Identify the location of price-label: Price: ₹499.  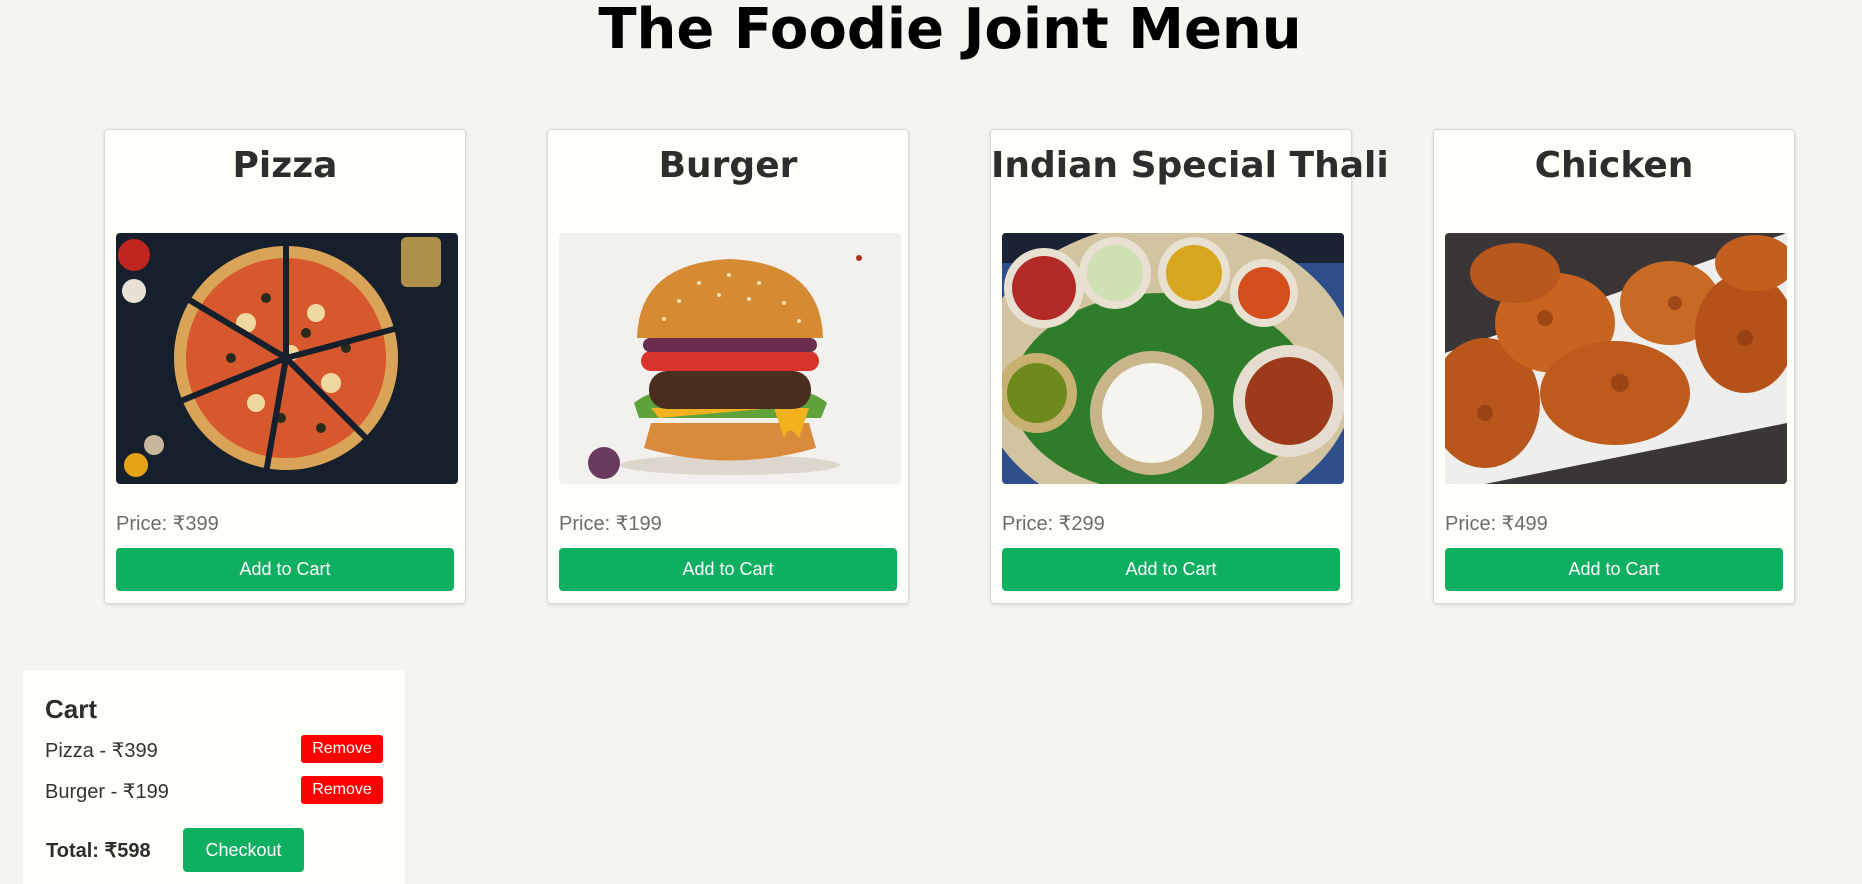
(1496, 524).